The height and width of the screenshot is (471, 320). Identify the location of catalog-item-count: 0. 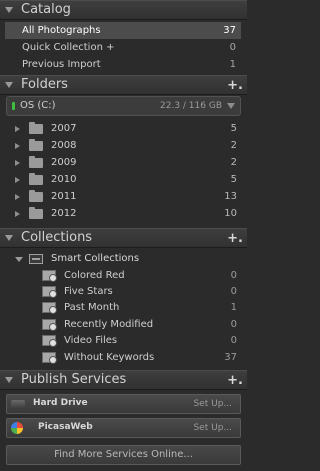
(232, 47).